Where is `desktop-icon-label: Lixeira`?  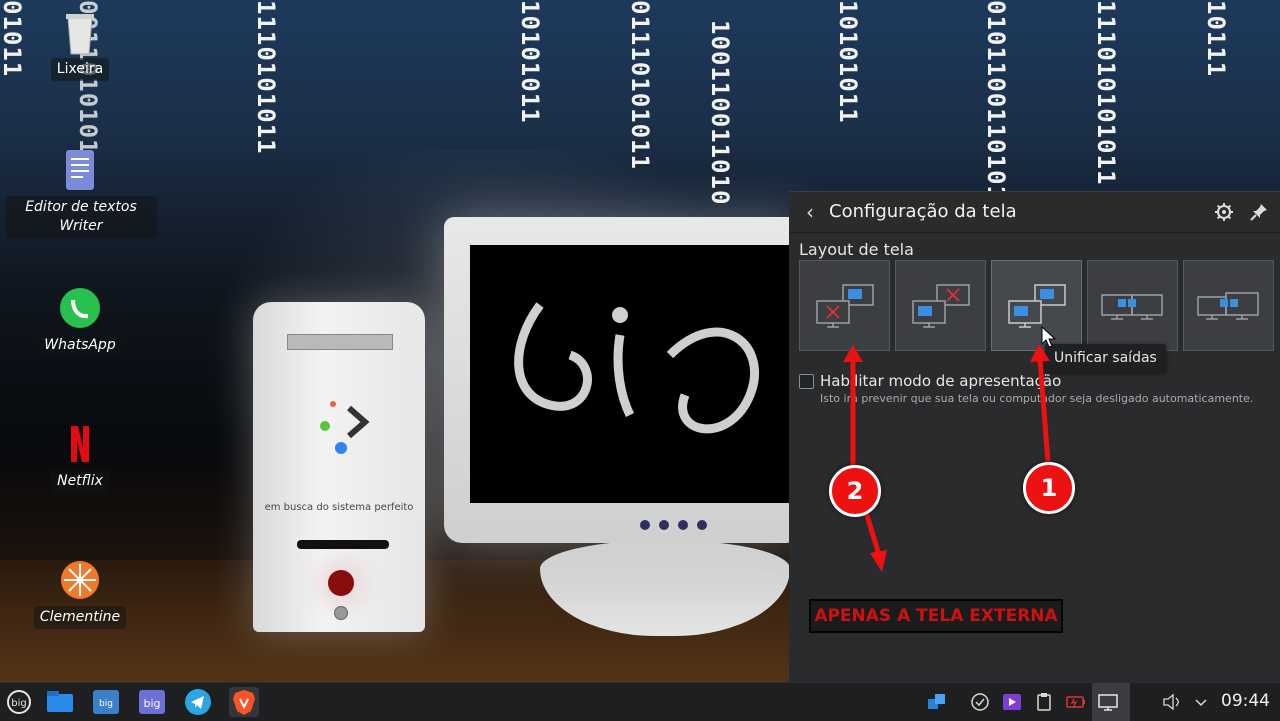
desktop-icon-label: Lixeira is located at coordinates (80, 69).